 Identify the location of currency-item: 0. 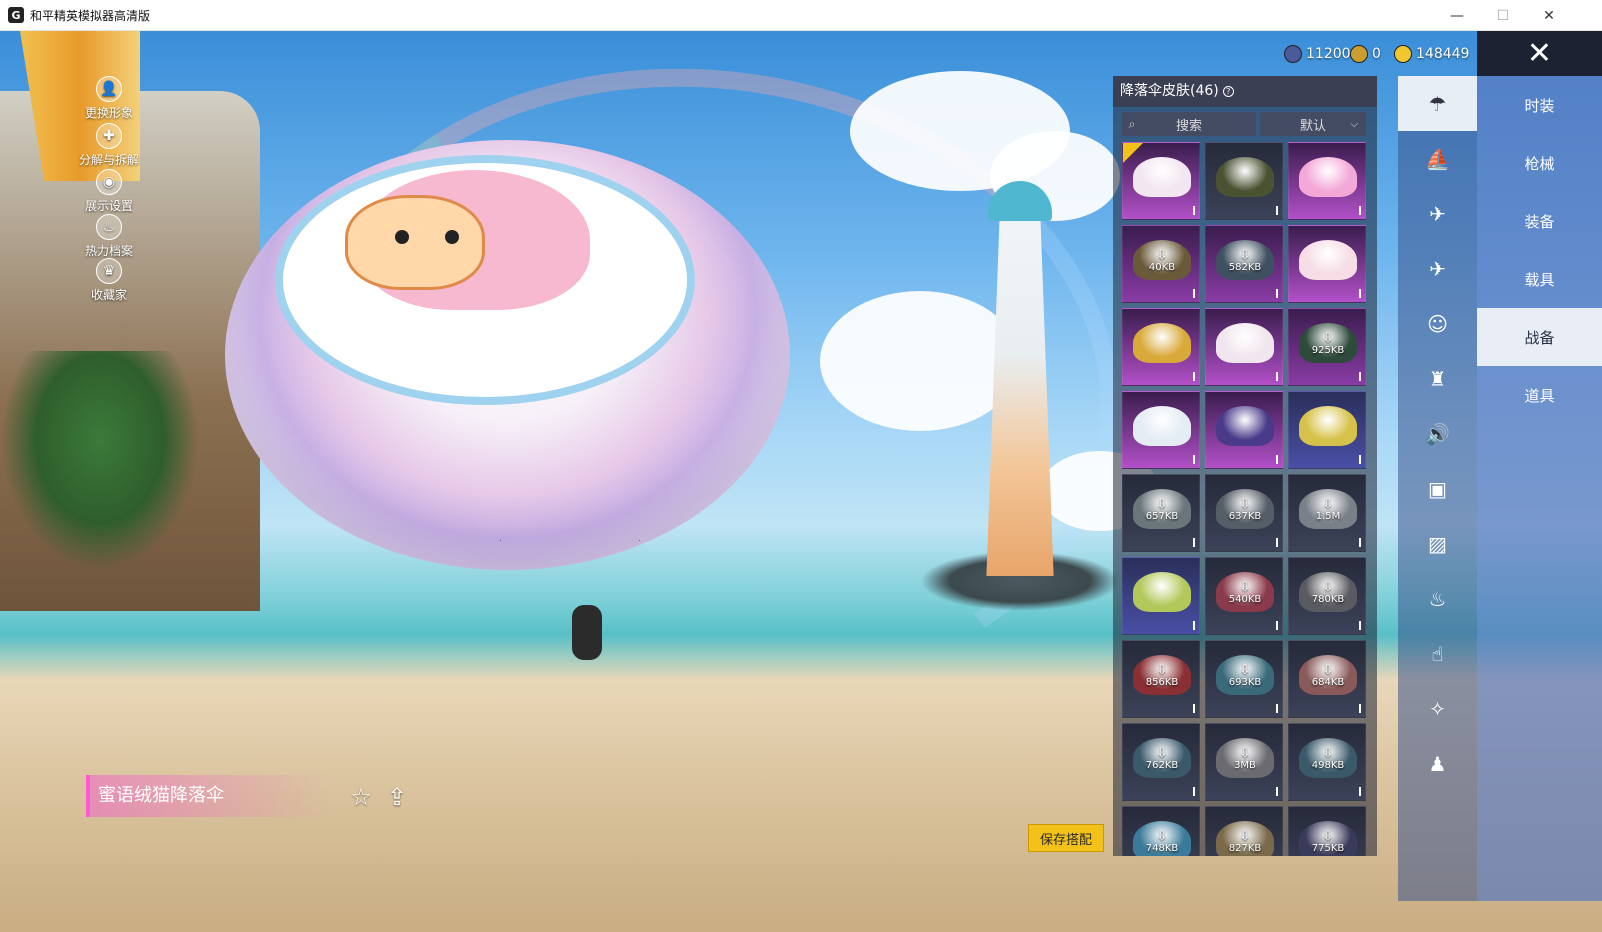
(1365, 54).